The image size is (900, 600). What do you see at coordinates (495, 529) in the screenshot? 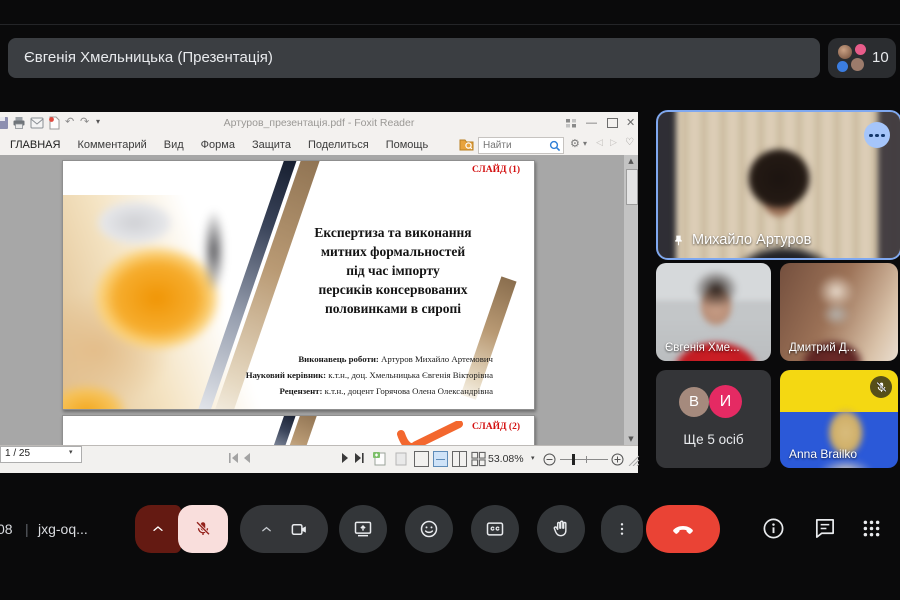
I see `captions-button` at bounding box center [495, 529].